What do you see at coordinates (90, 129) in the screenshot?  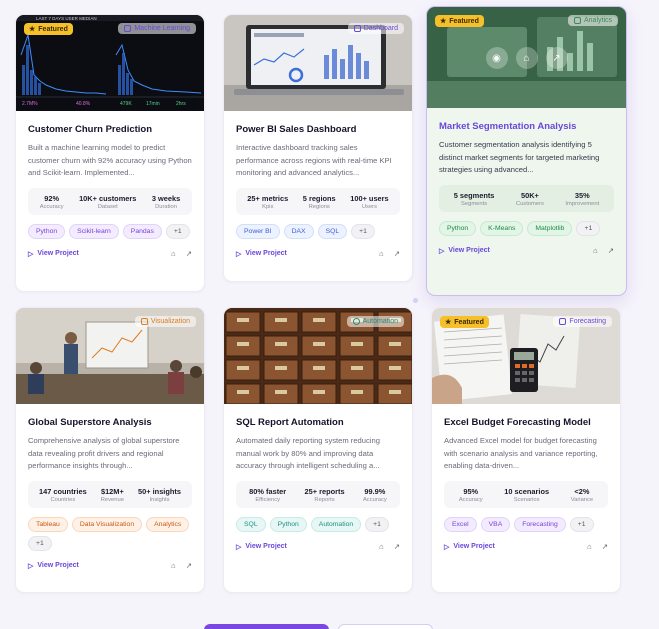 I see `project-title: Customer Churn Prediction` at bounding box center [90, 129].